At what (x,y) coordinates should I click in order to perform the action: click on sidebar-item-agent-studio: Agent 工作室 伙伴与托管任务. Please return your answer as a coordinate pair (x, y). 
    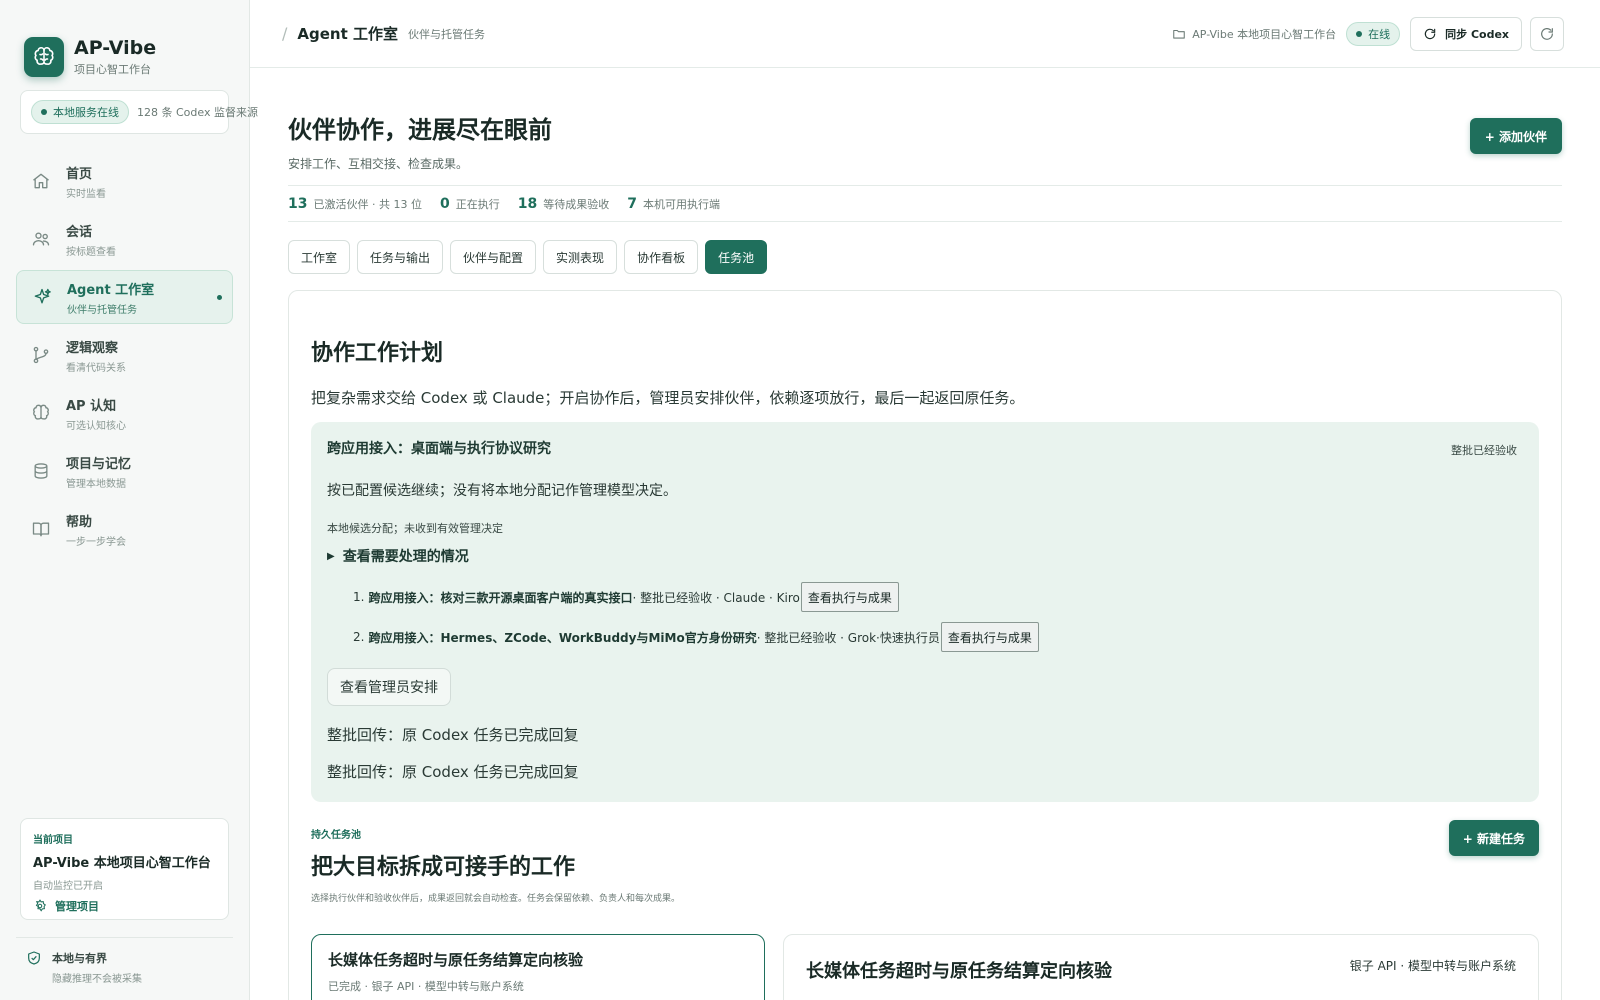
    Looking at the image, I should click on (124, 297).